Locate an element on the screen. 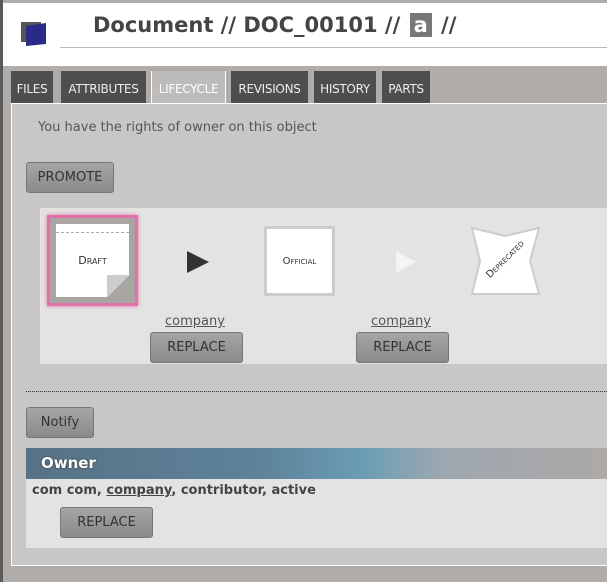 The width and height of the screenshot is (607, 582). replace-signer-2-button: REPLACE is located at coordinates (402, 347).